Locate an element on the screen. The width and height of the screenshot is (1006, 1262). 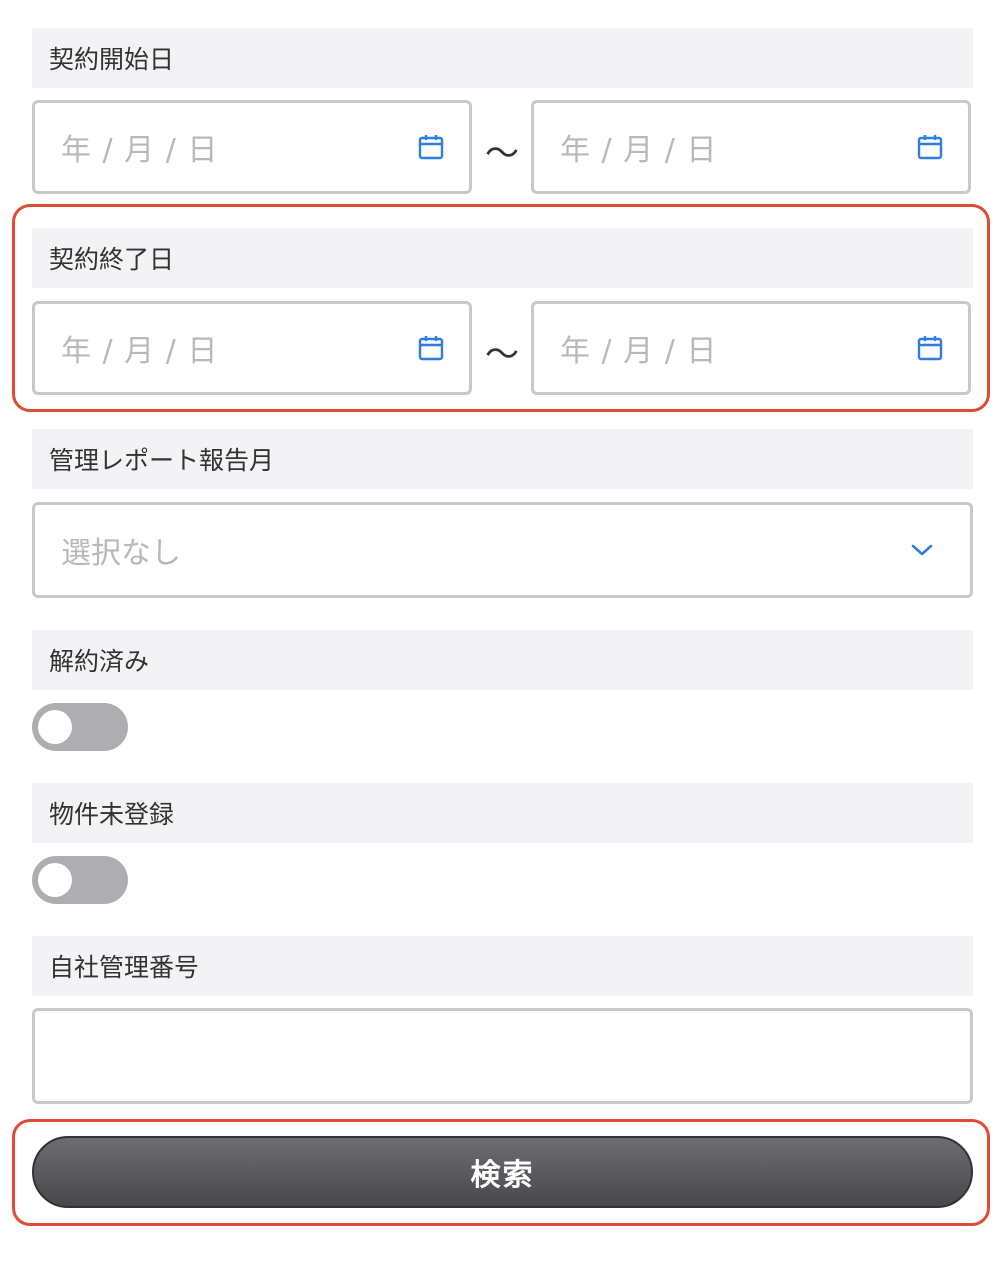
unregistered-property-toggle is located at coordinates (80, 880).